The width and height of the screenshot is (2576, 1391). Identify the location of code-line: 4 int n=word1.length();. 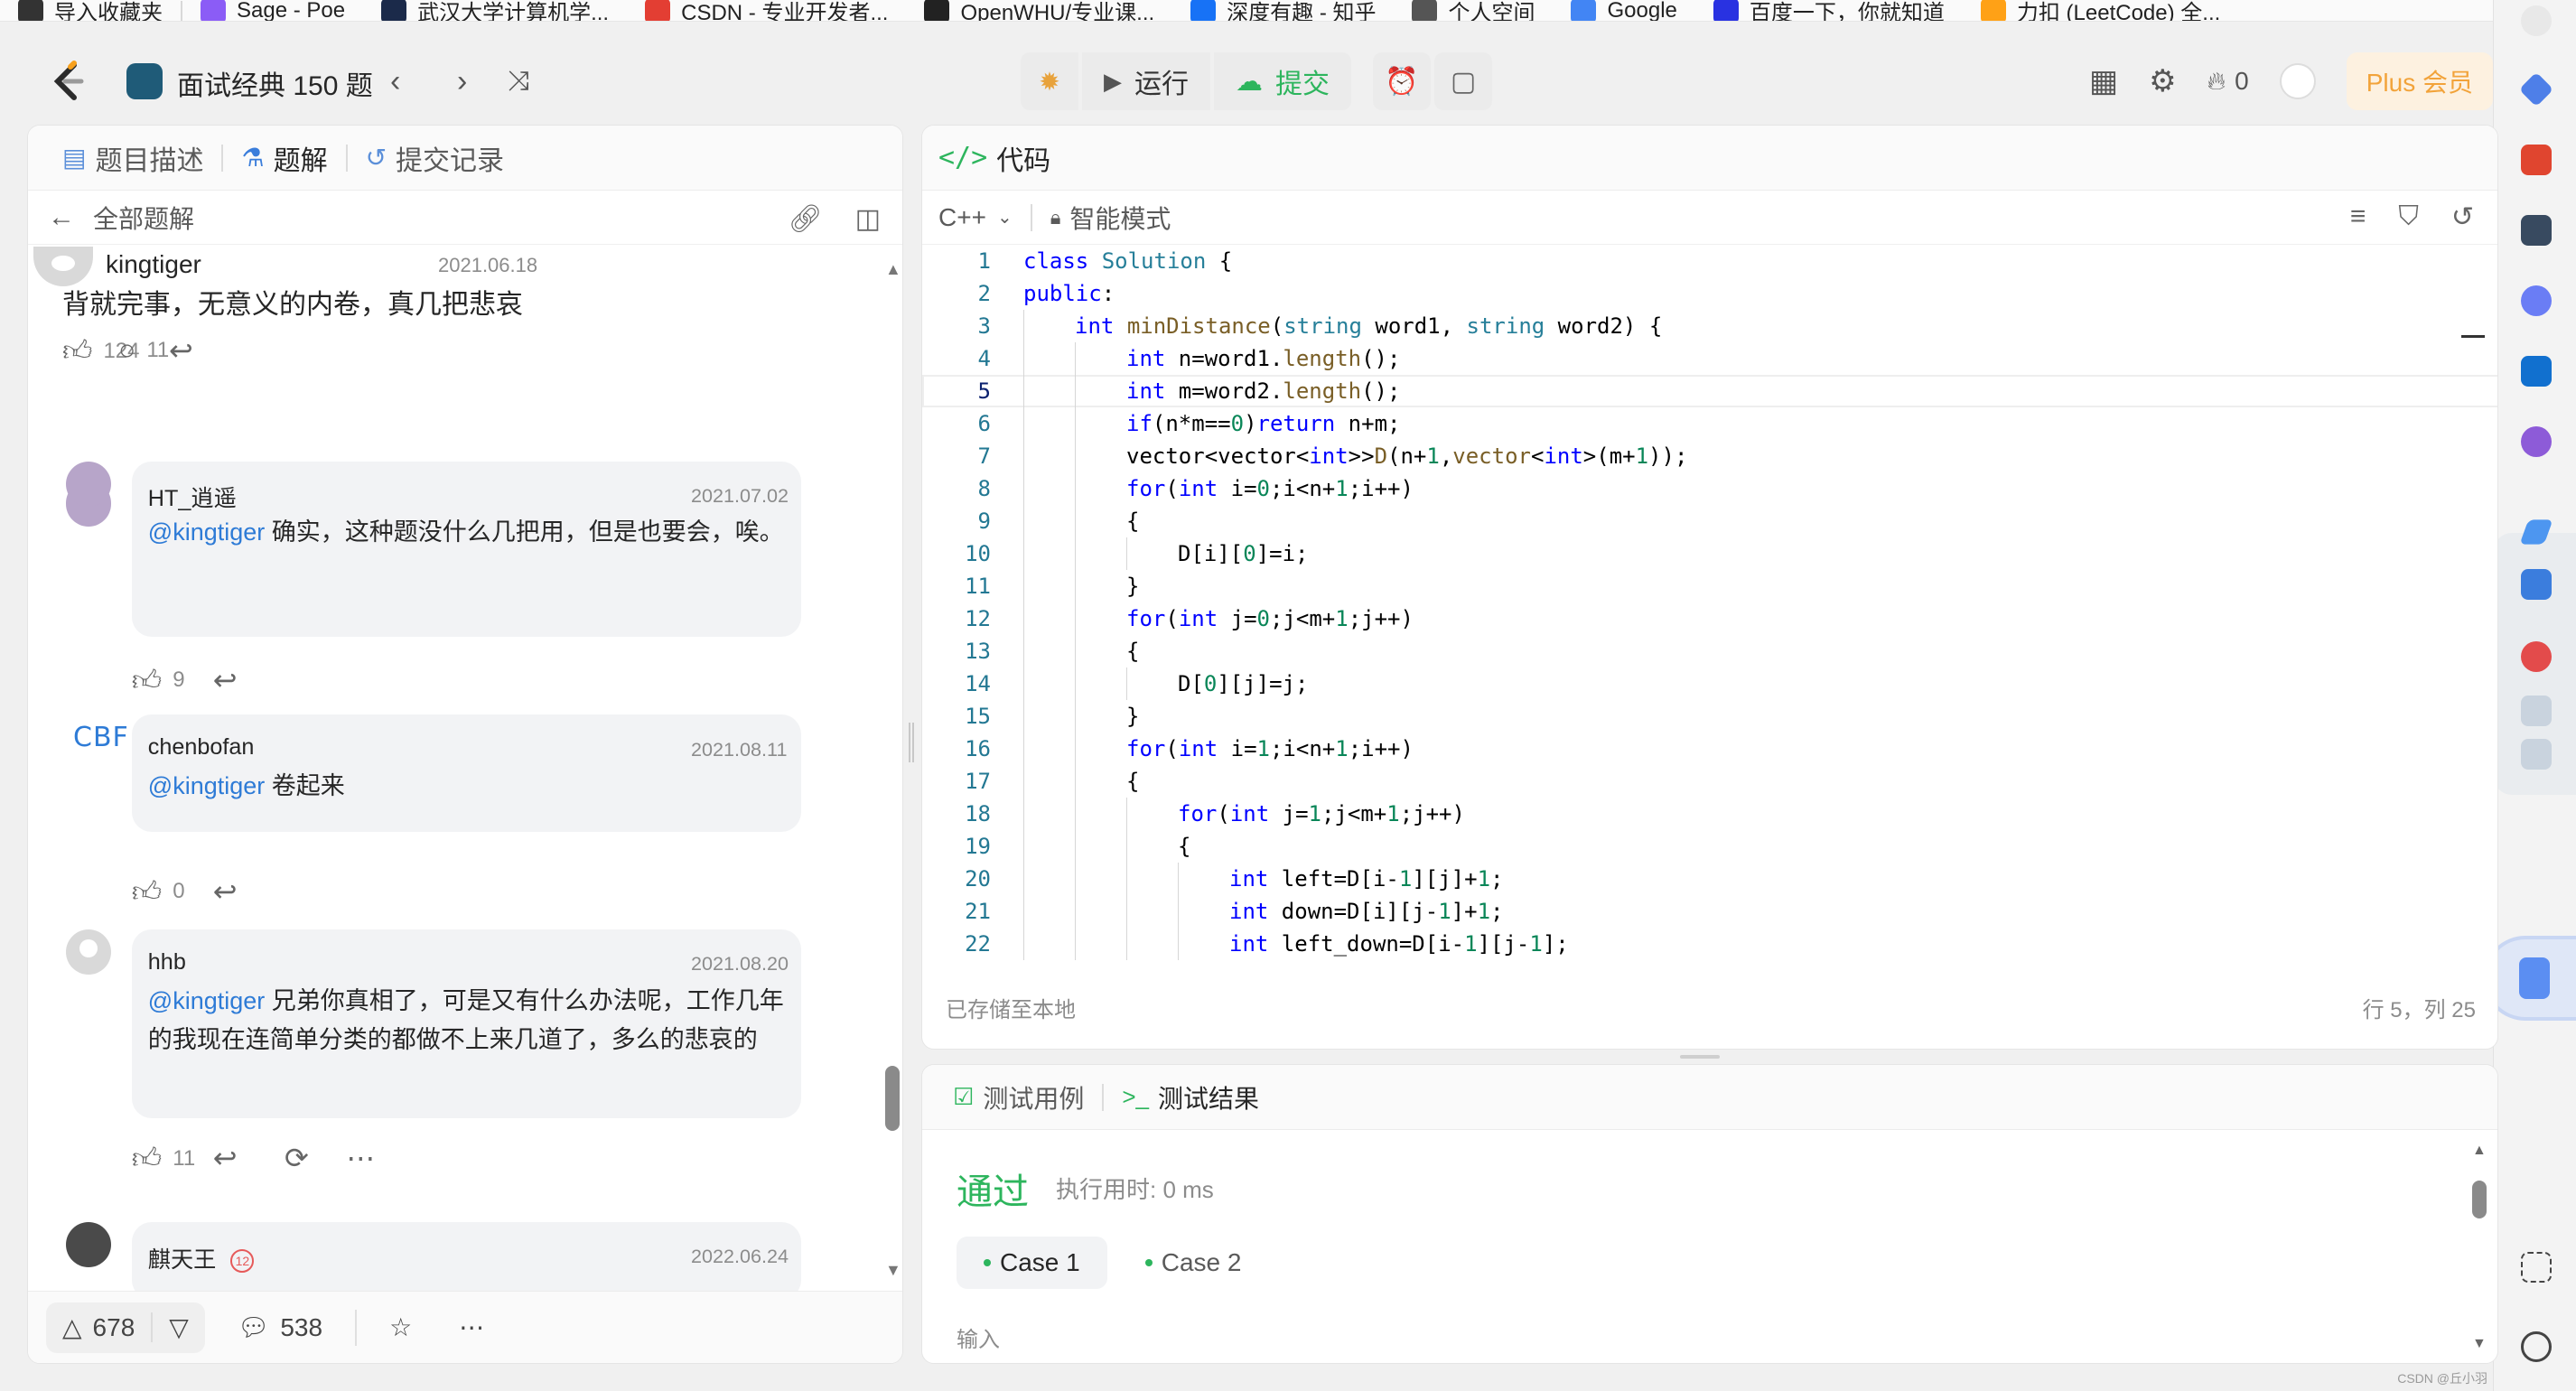
(1709, 358).